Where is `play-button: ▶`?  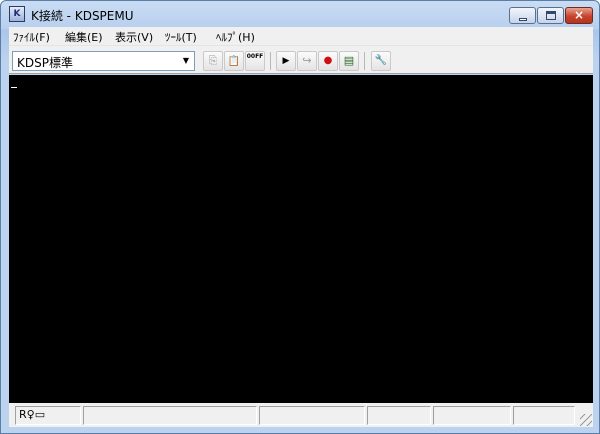
play-button: ▶ is located at coordinates (286, 61).